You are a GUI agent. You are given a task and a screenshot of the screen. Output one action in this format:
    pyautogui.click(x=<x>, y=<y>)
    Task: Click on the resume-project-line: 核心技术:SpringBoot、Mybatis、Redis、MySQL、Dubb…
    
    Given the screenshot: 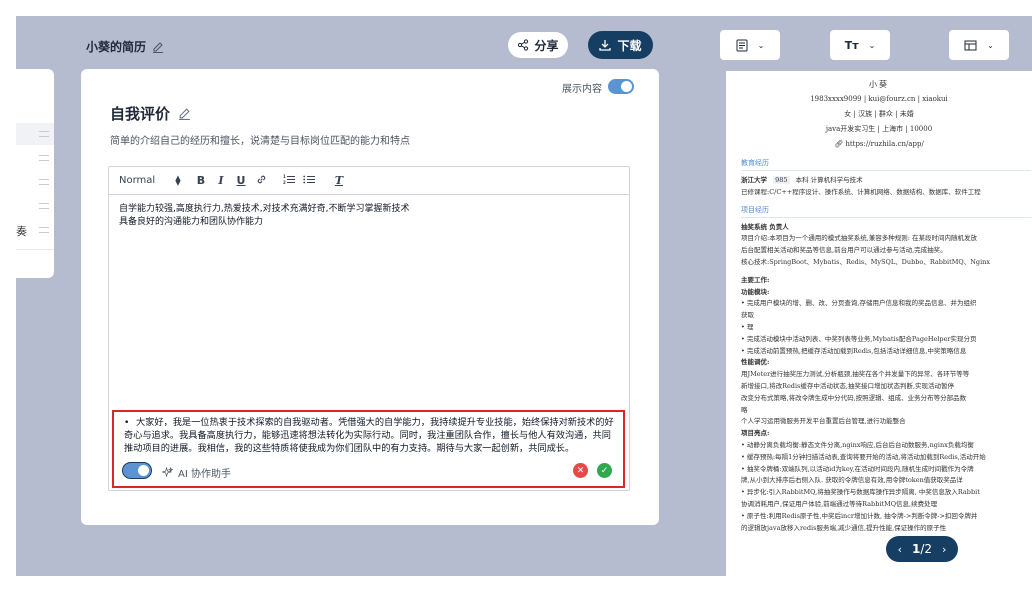 What is the action you would take?
    pyautogui.click(x=866, y=261)
    